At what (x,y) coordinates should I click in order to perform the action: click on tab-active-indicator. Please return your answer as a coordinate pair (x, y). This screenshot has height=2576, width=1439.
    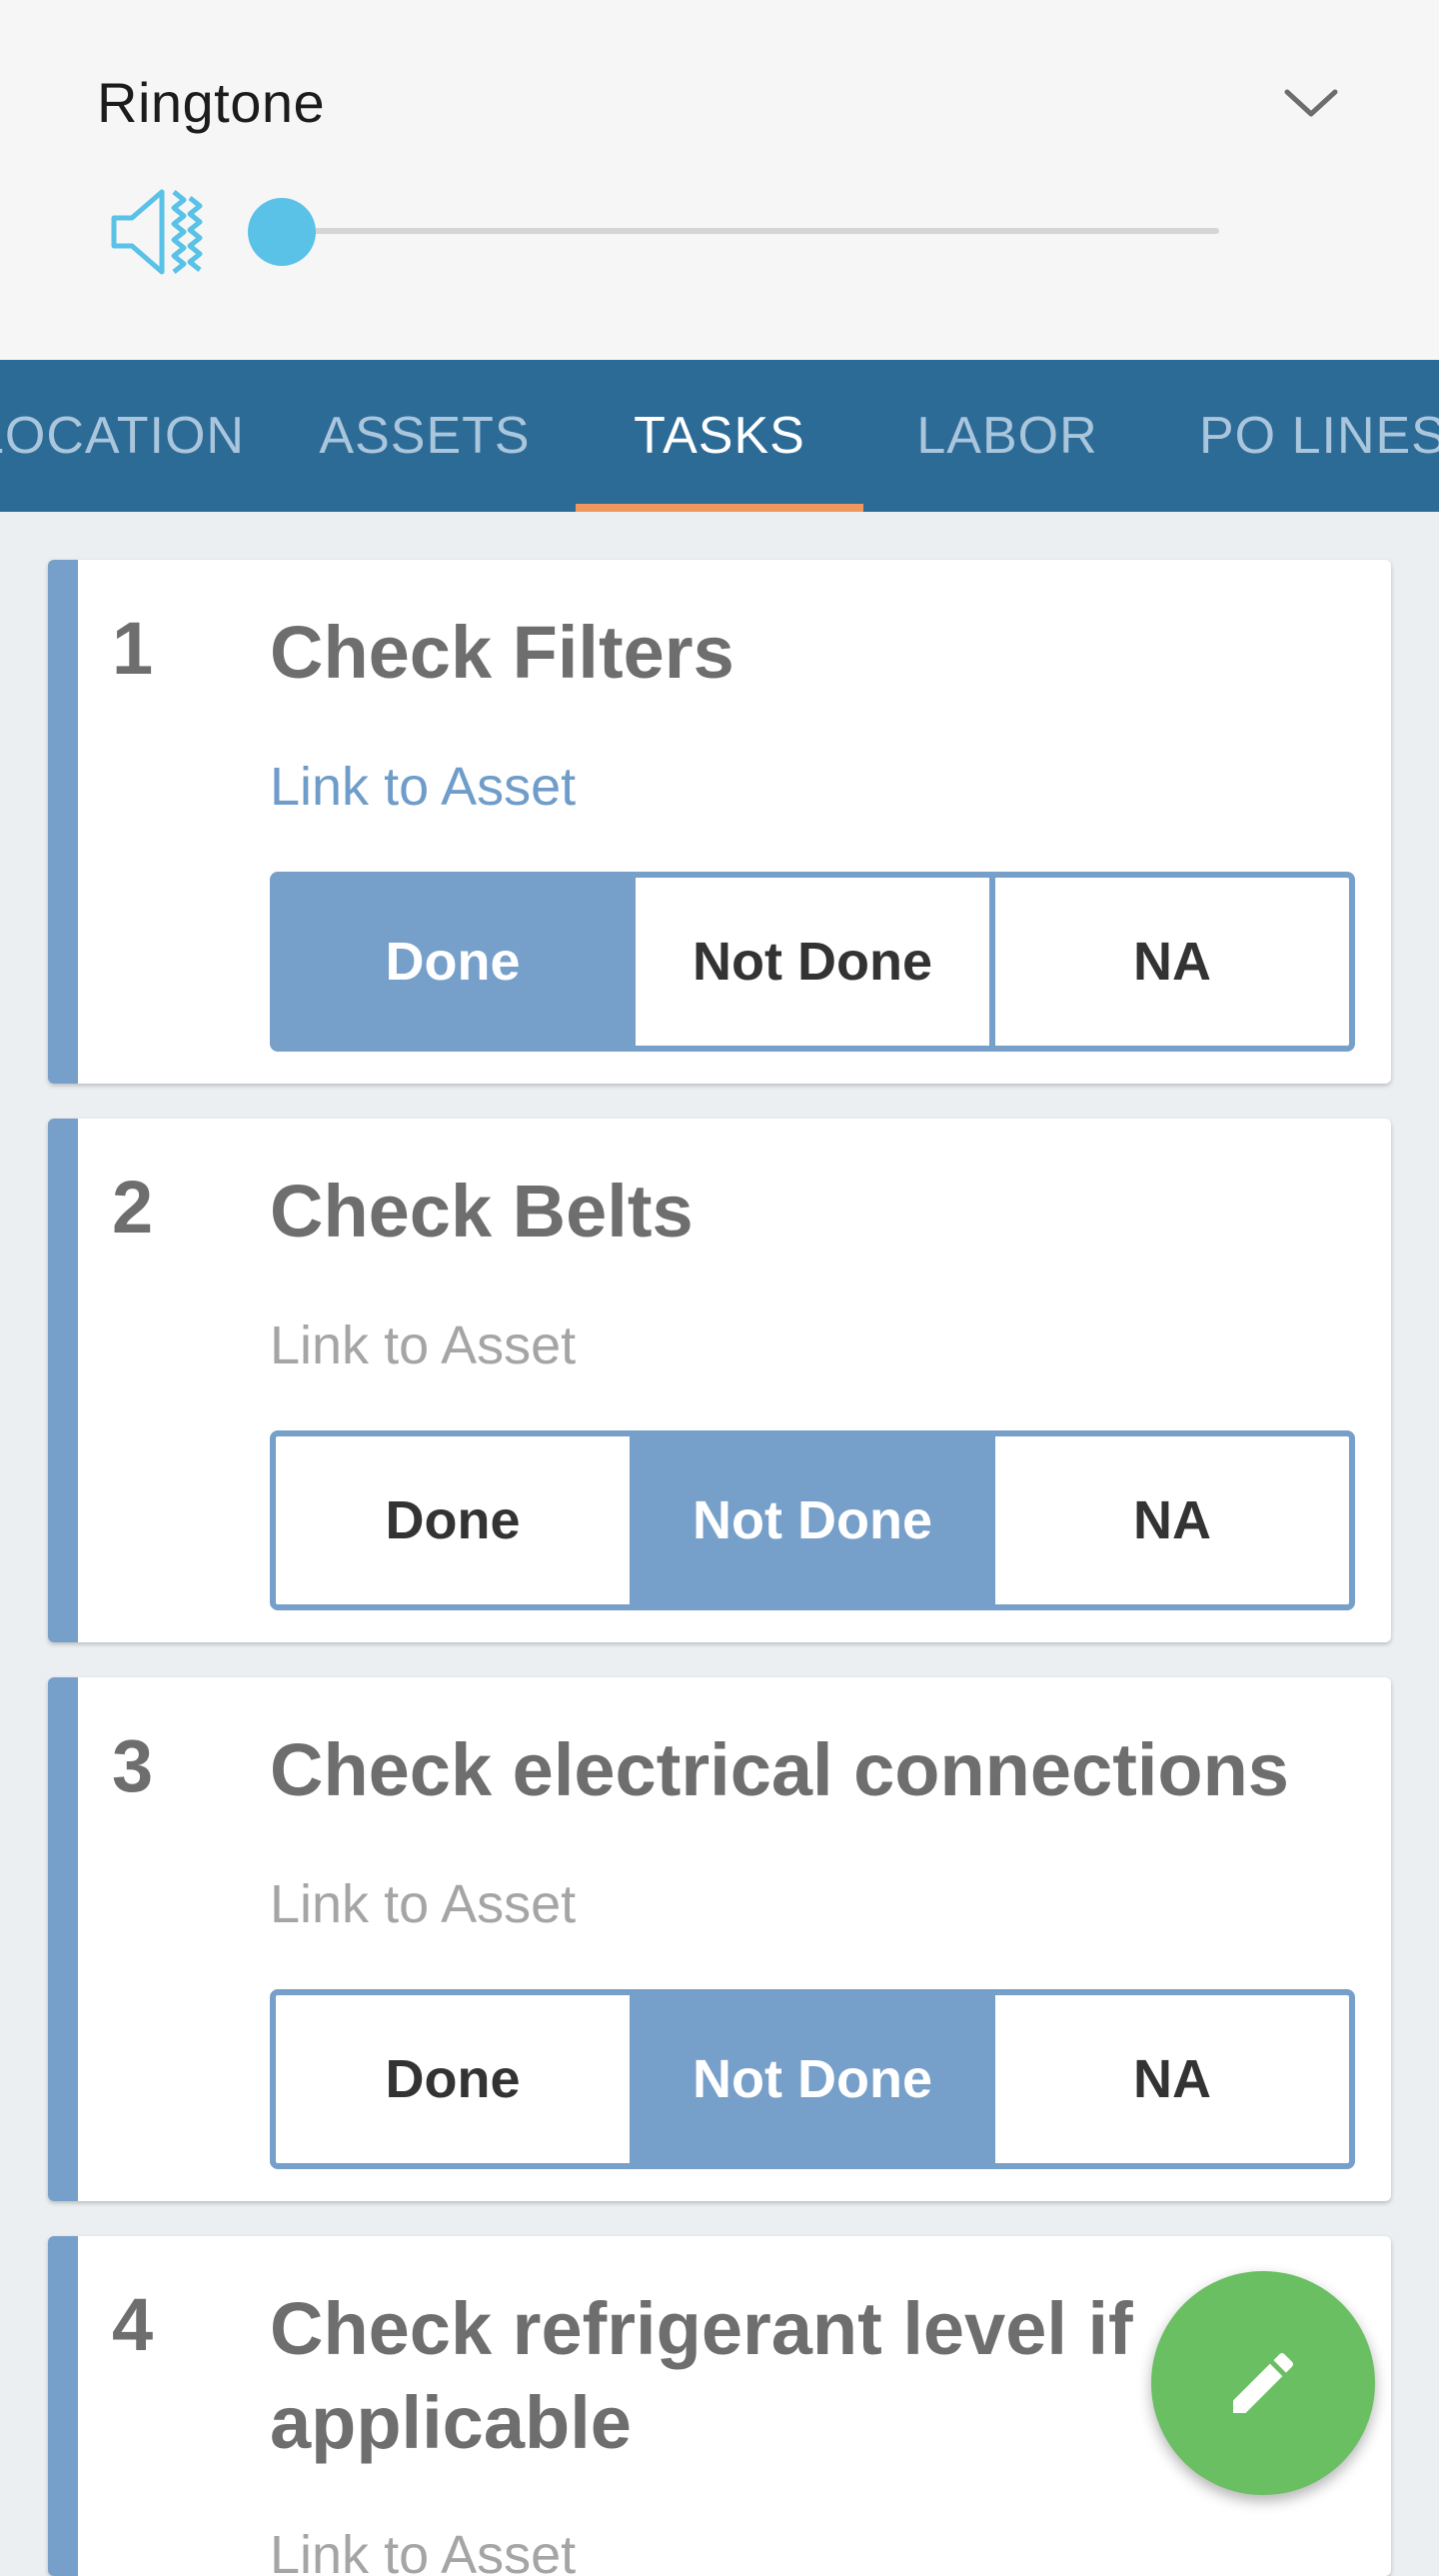
    Looking at the image, I should click on (719, 508).